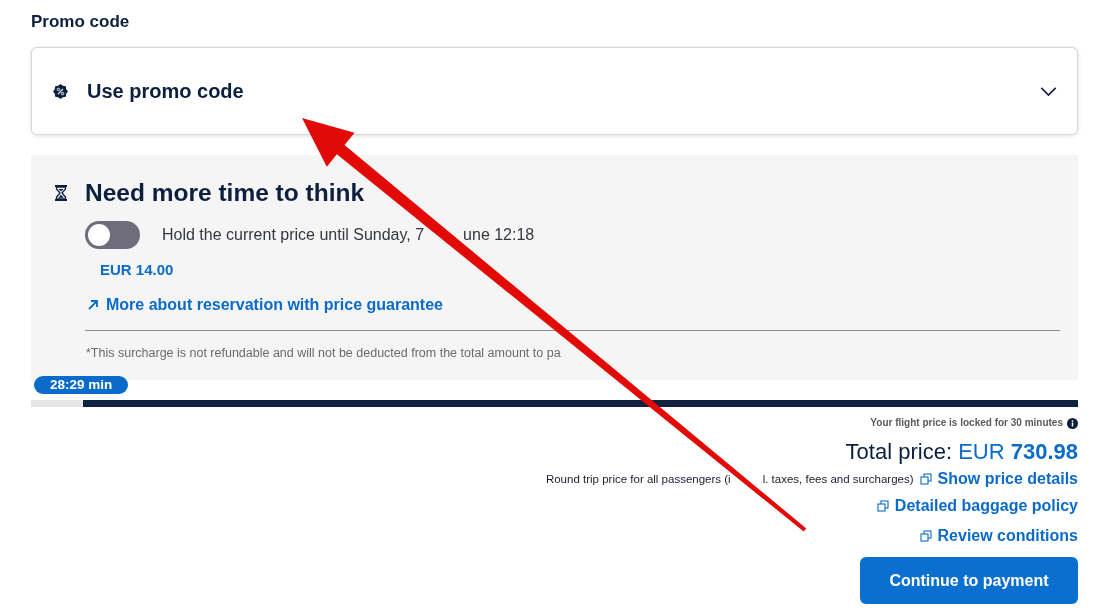  I want to click on panel-title: Need more time to think, so click(225, 193).